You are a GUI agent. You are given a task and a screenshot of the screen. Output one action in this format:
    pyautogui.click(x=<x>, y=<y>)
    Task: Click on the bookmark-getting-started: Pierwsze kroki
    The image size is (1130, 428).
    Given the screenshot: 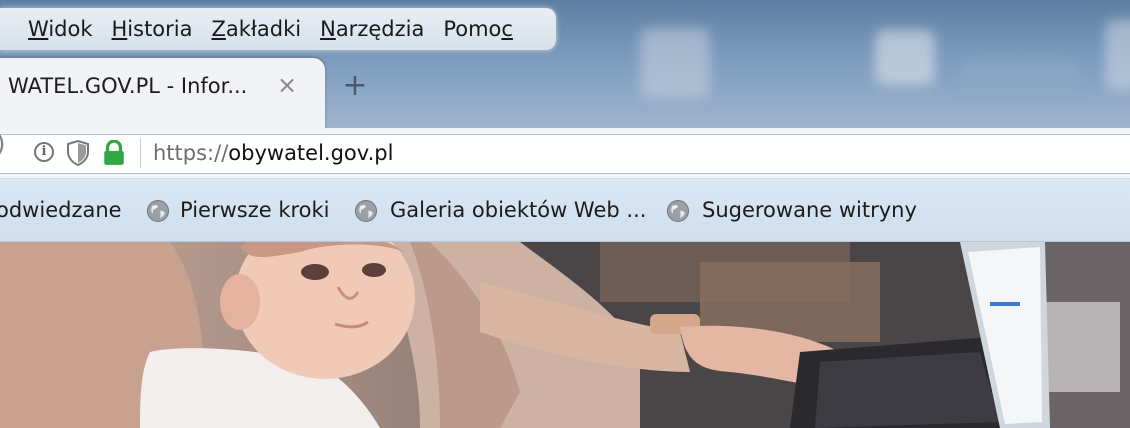 What is the action you would take?
    pyautogui.click(x=255, y=210)
    